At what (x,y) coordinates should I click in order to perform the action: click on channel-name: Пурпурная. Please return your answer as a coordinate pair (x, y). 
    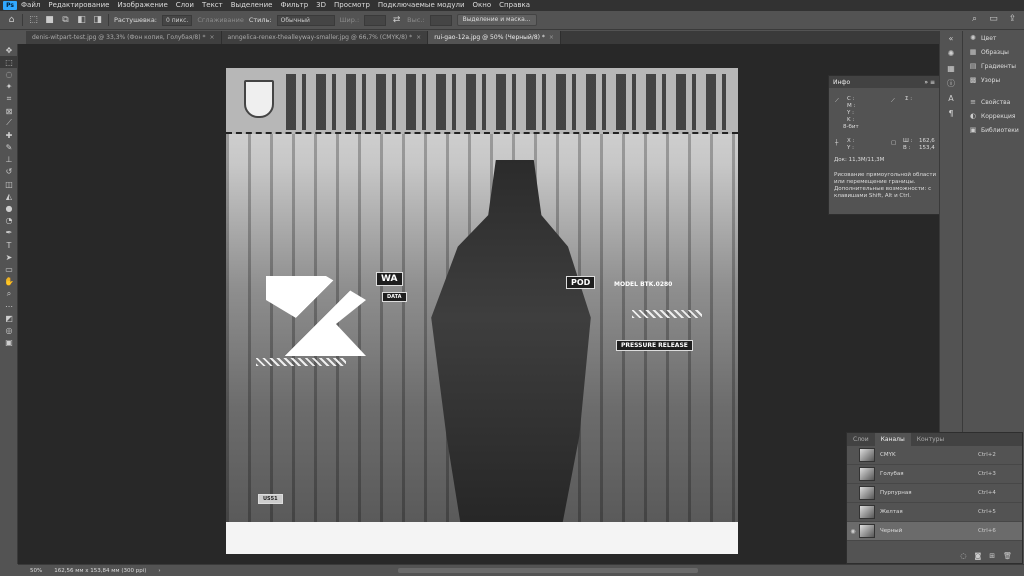
    Looking at the image, I should click on (896, 493).